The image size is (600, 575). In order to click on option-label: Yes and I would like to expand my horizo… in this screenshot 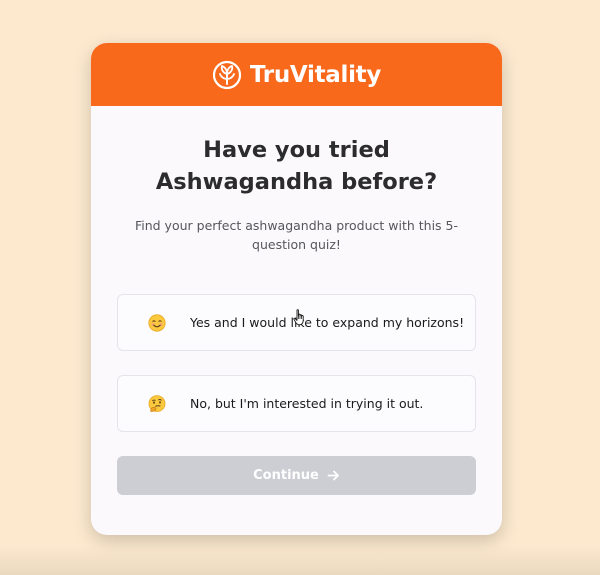, I will do `click(327, 322)`.